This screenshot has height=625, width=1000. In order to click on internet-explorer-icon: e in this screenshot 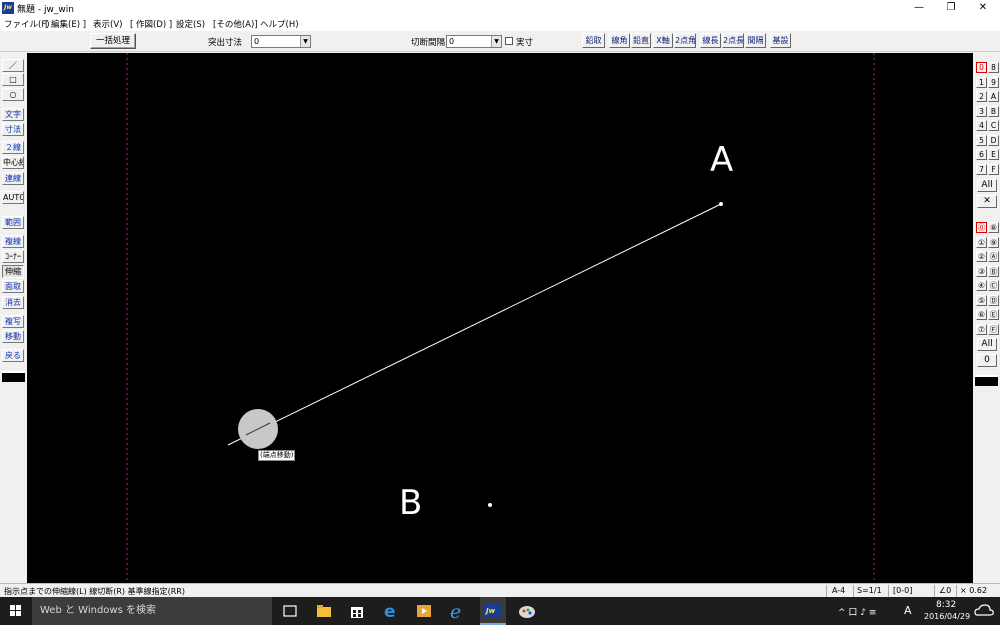, I will do `click(458, 612)`.